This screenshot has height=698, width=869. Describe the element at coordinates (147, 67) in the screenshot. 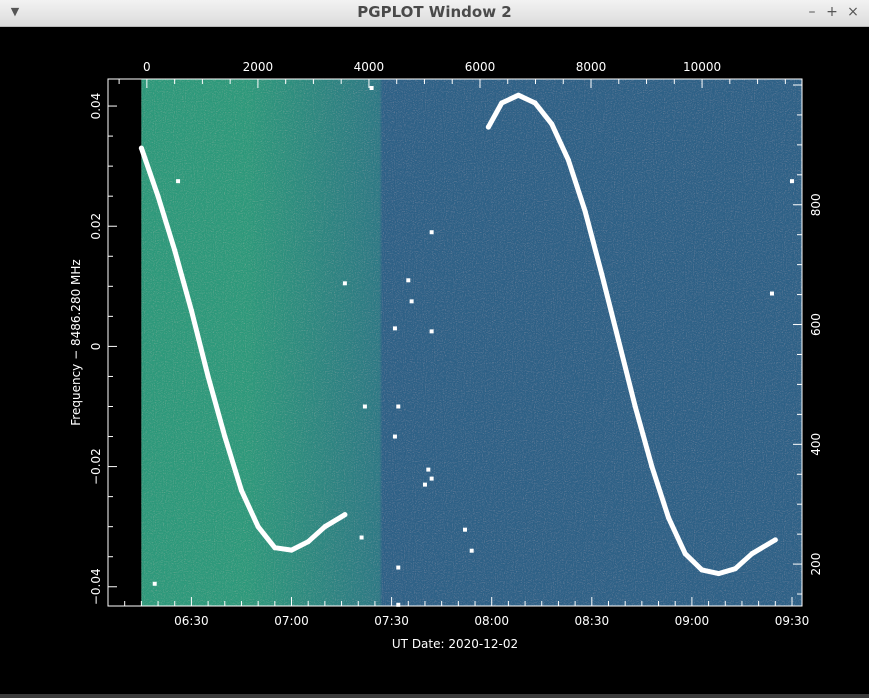

I see `top-tick-label: 0` at that location.